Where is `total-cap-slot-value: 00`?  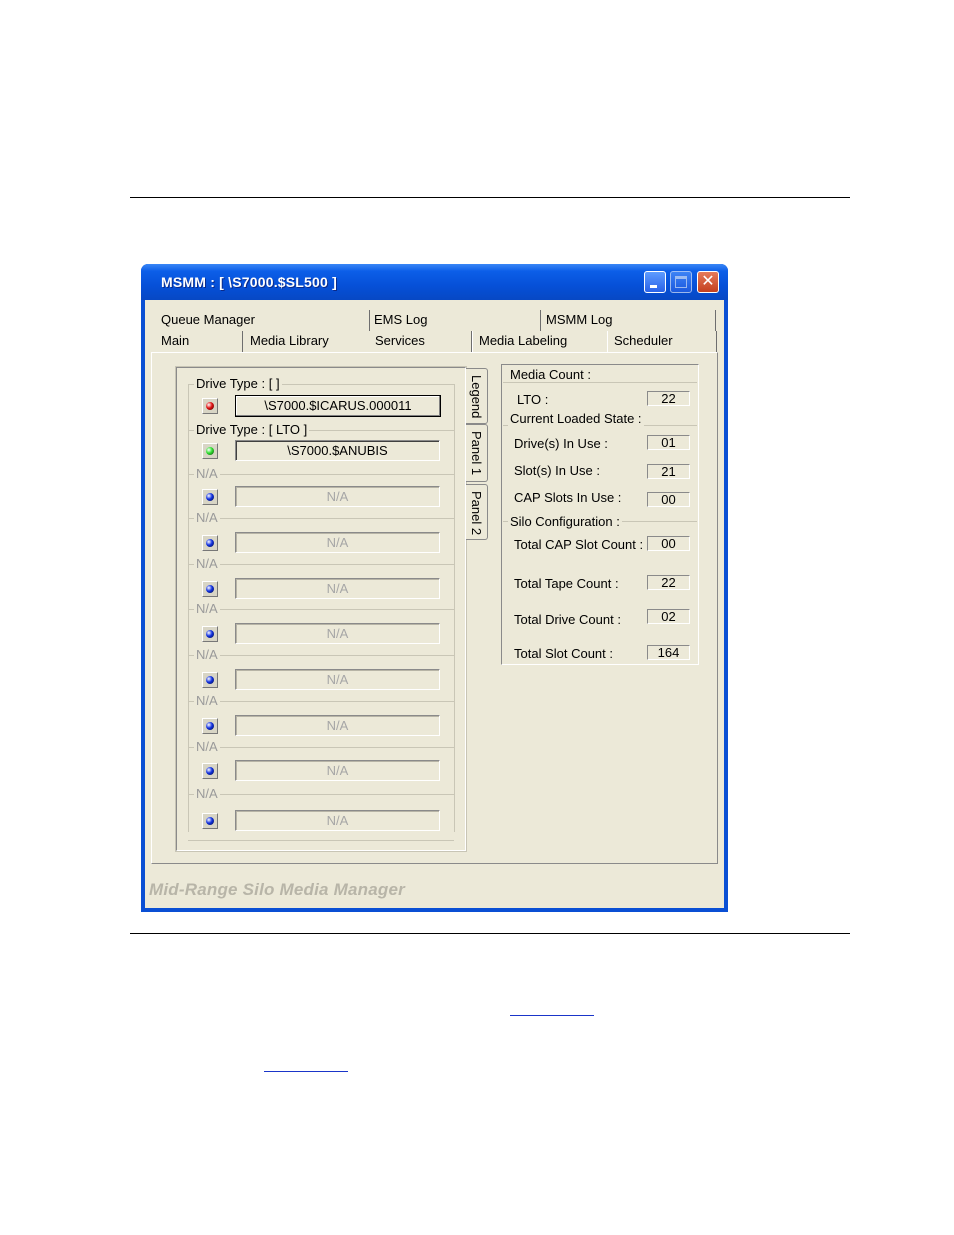
total-cap-slot-value: 00 is located at coordinates (668, 543).